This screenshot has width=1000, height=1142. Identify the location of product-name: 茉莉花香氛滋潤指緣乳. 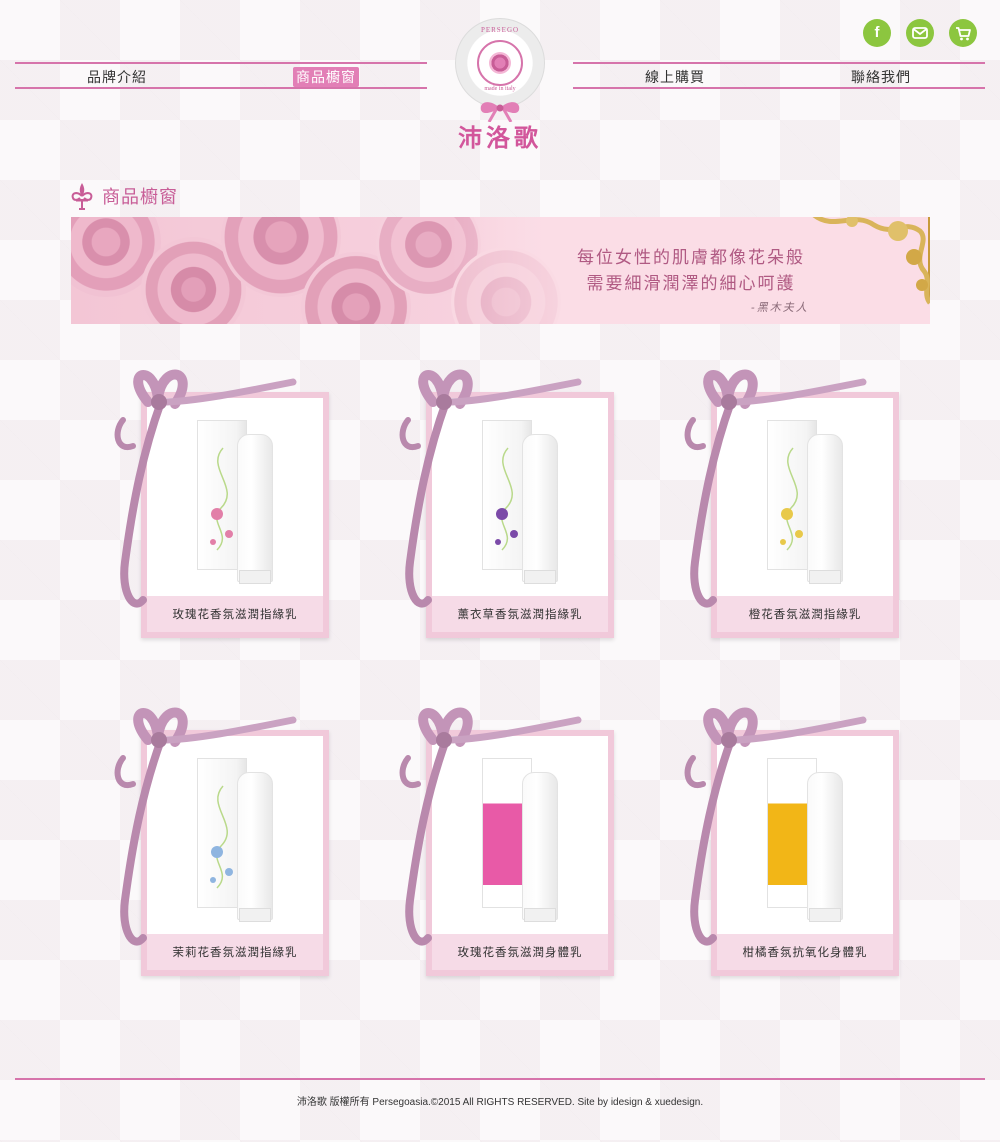
(235, 952).